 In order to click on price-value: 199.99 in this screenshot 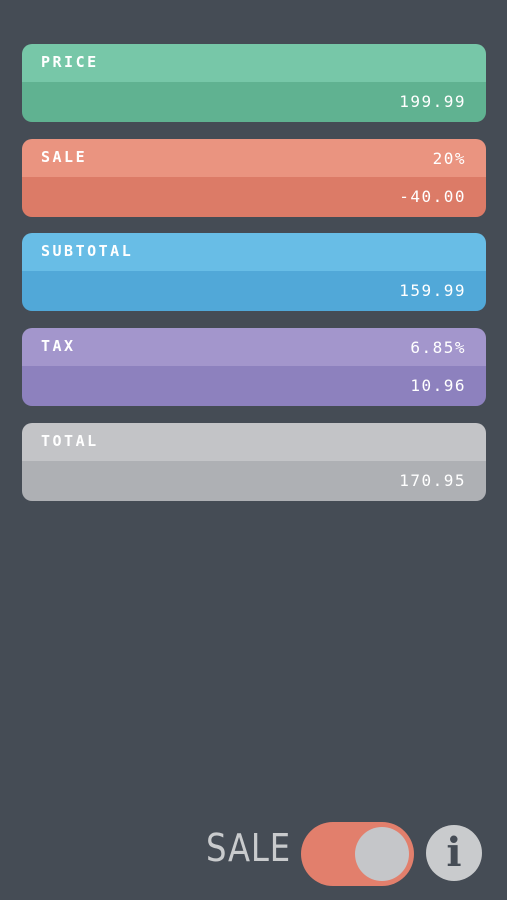, I will do `click(432, 101)`.